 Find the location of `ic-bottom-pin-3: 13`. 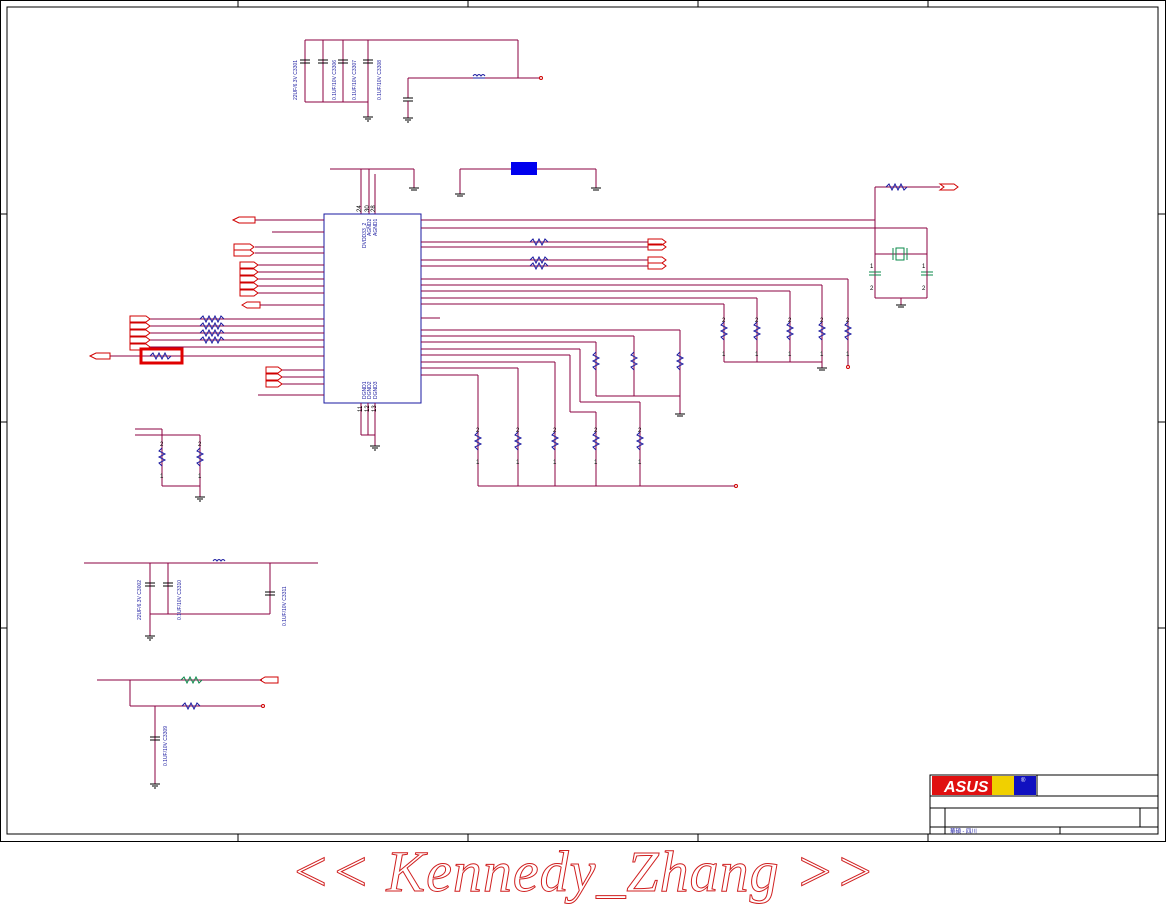

ic-bottom-pin-3: 13 is located at coordinates (375, 408).